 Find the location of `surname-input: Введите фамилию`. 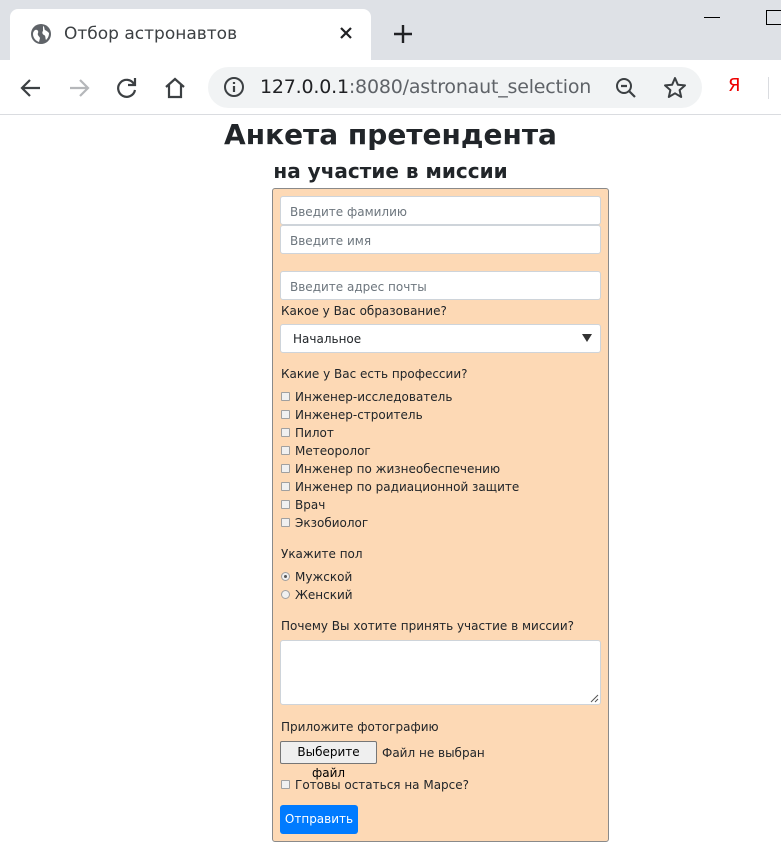

surname-input: Введите фамилию is located at coordinates (440, 210).